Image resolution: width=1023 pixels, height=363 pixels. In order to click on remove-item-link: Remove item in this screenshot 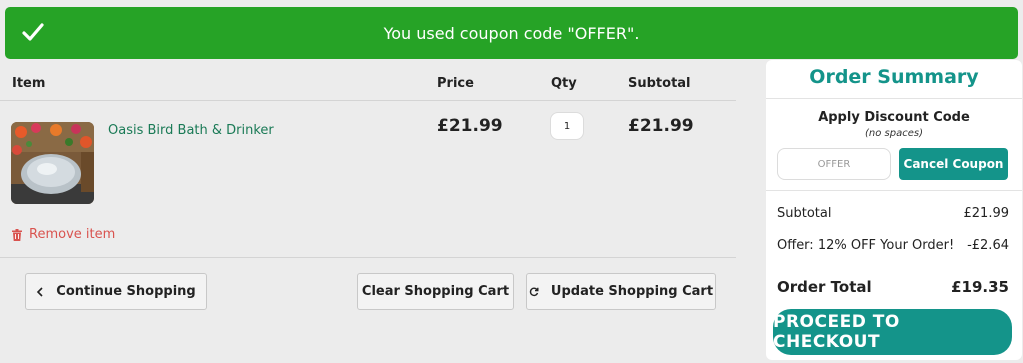, I will do `click(63, 234)`.